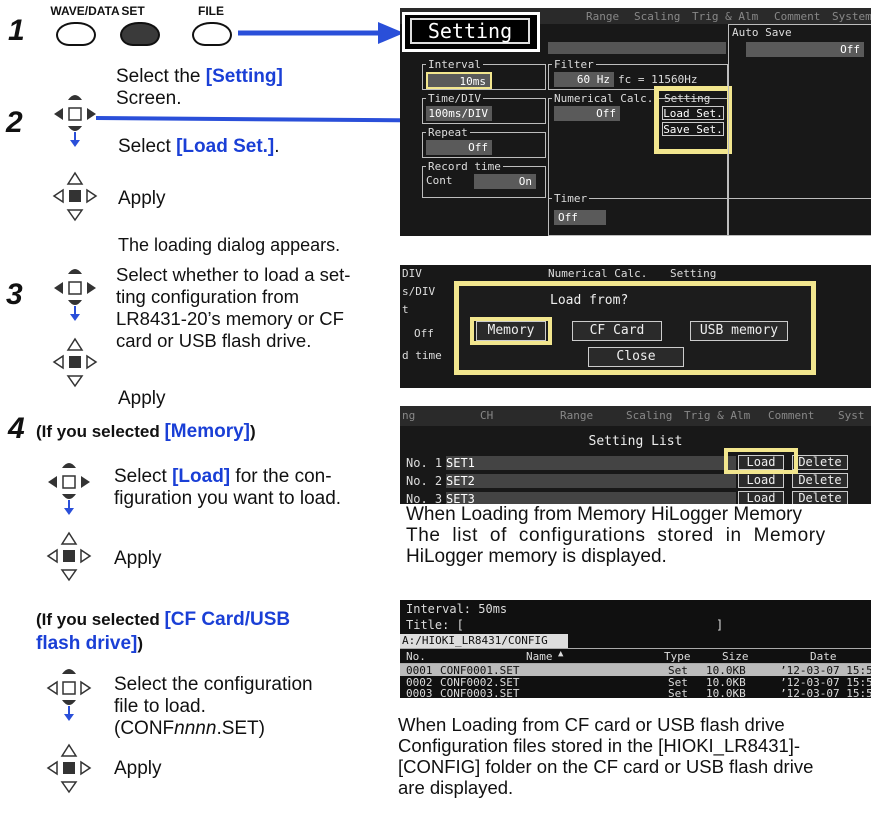  Describe the element at coordinates (214, 340) in the screenshot. I see `step3-line4: card or USB flash drive.` at that location.